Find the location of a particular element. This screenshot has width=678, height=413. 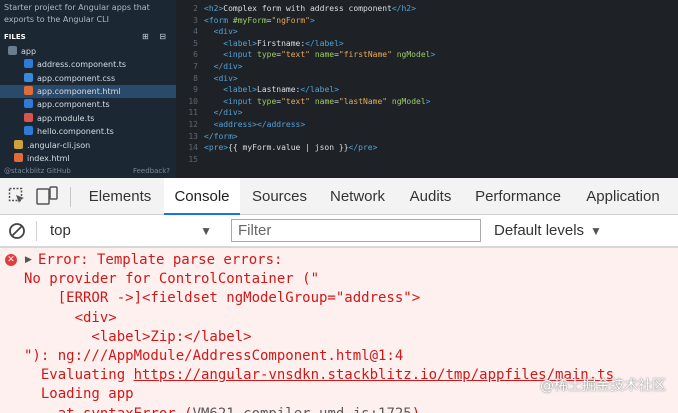

file-tree-label: app is located at coordinates (29, 51).